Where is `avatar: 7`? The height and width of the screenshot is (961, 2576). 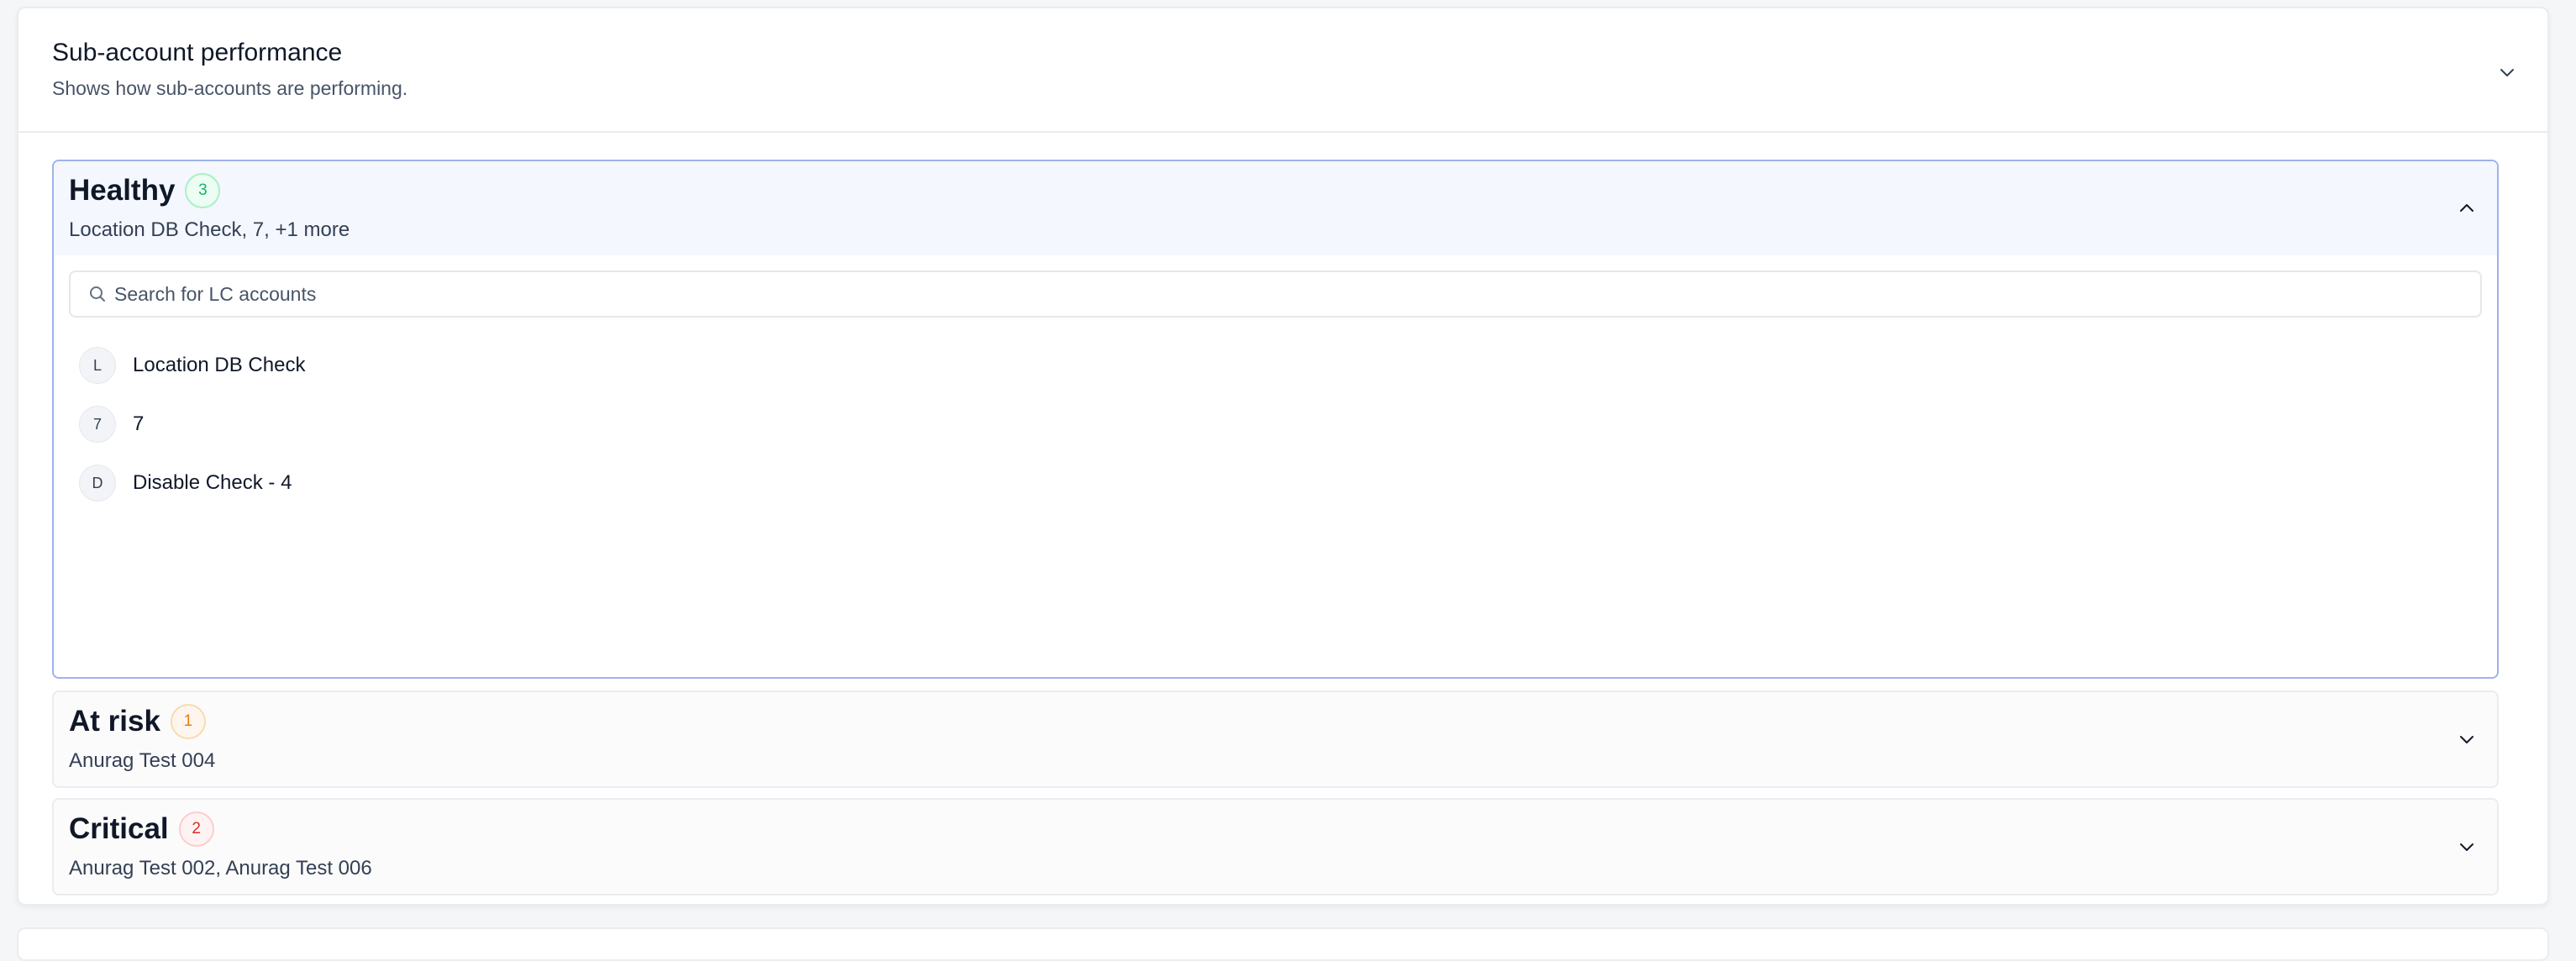
avatar: 7 is located at coordinates (97, 424).